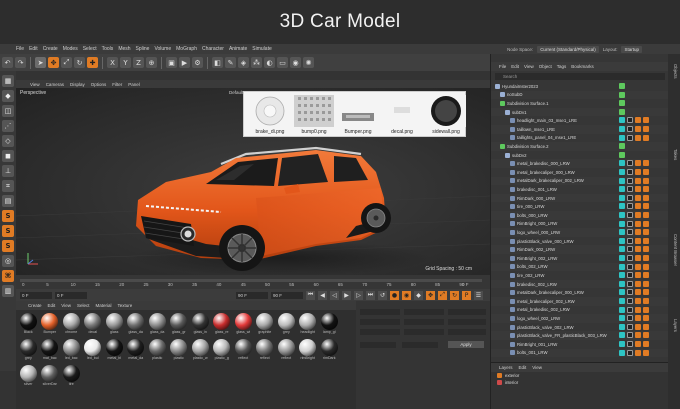 This screenshot has width=680, height=409. What do you see at coordinates (580, 258) in the screenshot?
I see `object-row: RimBright_002_LRW` at bounding box center [580, 258].